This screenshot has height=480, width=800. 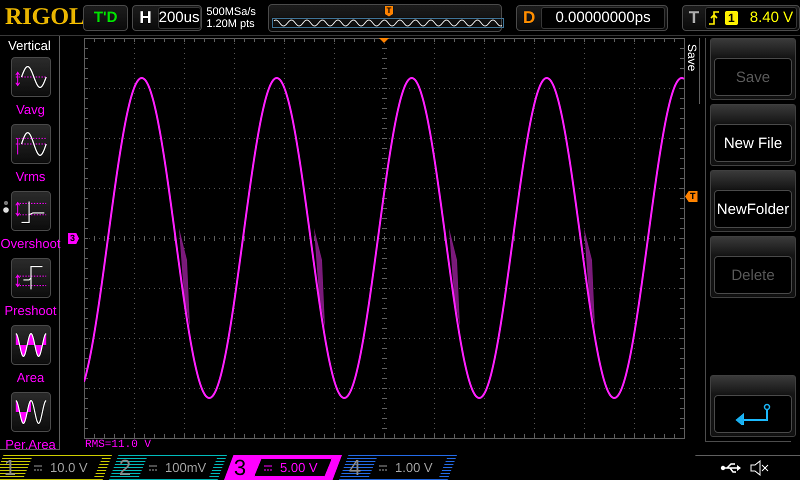 I want to click on trigger-label: T, so click(x=694, y=18).